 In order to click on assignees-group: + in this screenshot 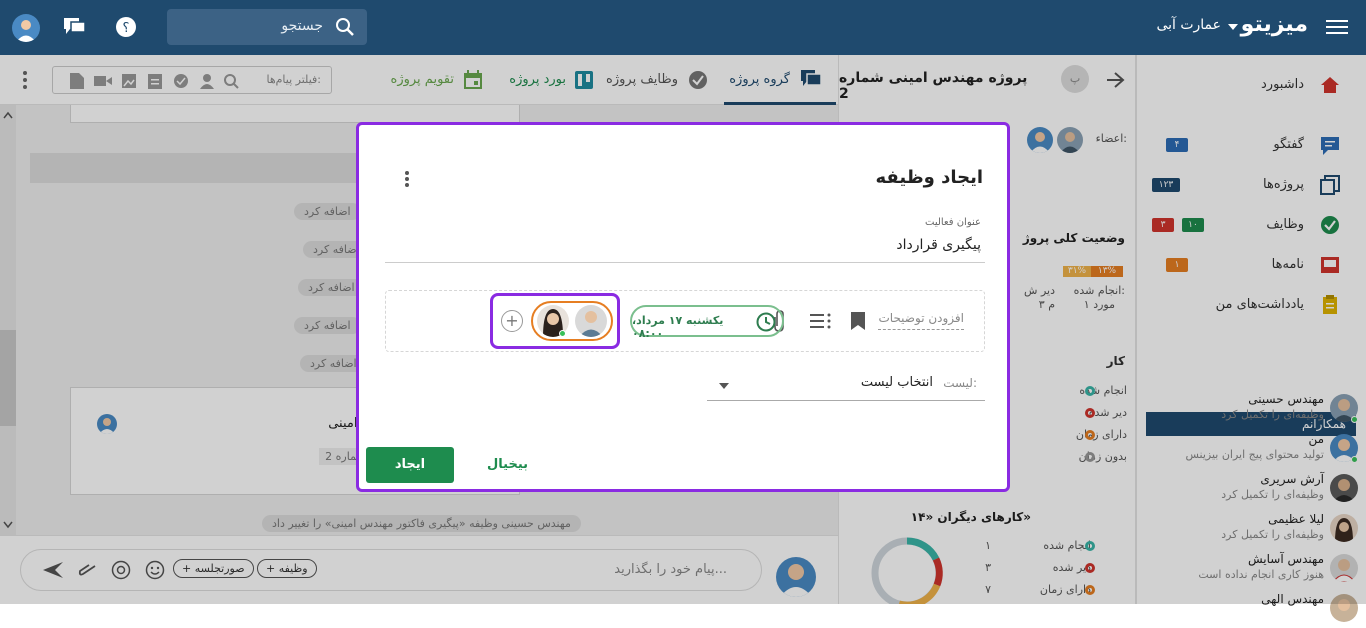, I will do `click(555, 321)`.